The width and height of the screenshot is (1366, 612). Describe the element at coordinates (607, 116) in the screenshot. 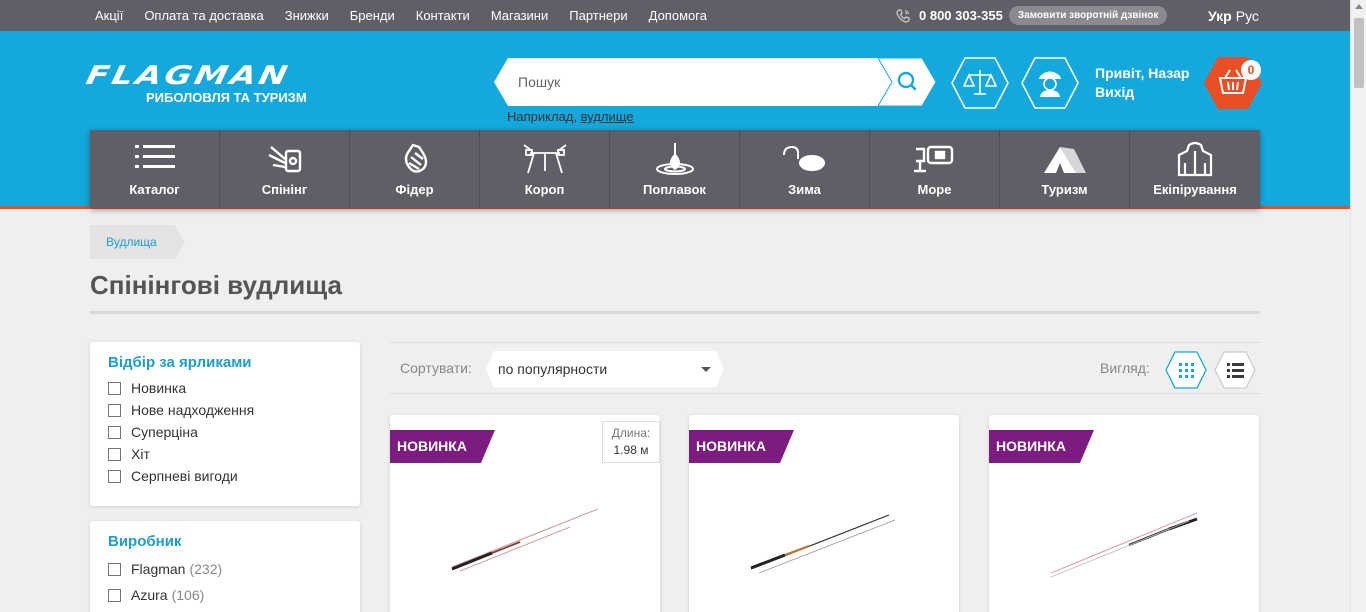

I see `search-hint-link: вудлище` at that location.